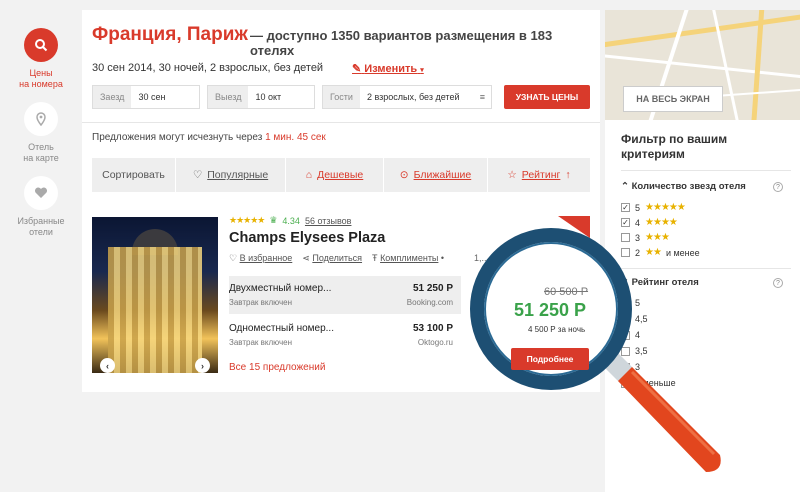 The height and width of the screenshot is (492, 800). I want to click on filter-stars-2: 2 ★★ и менее, so click(660, 252).